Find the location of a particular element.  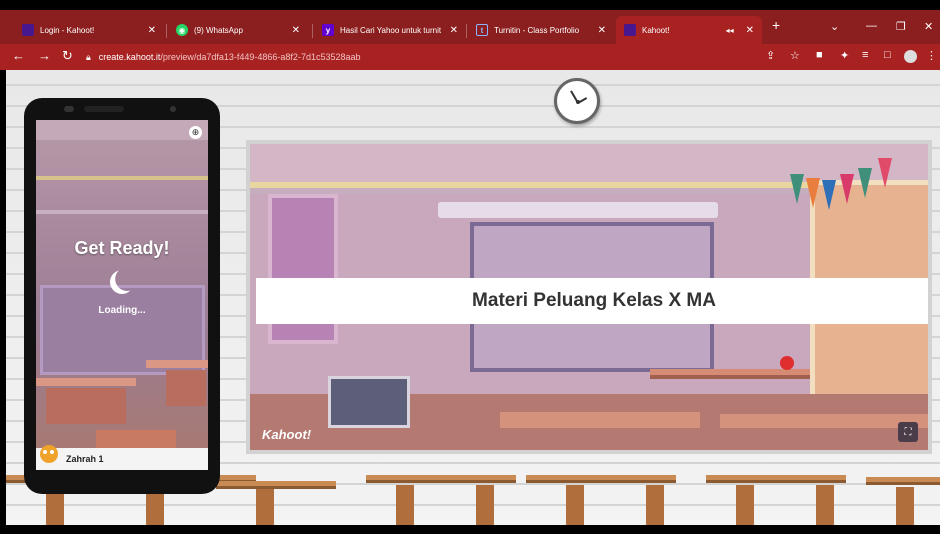

chevron-down-icon: ⌄ is located at coordinates (834, 26).